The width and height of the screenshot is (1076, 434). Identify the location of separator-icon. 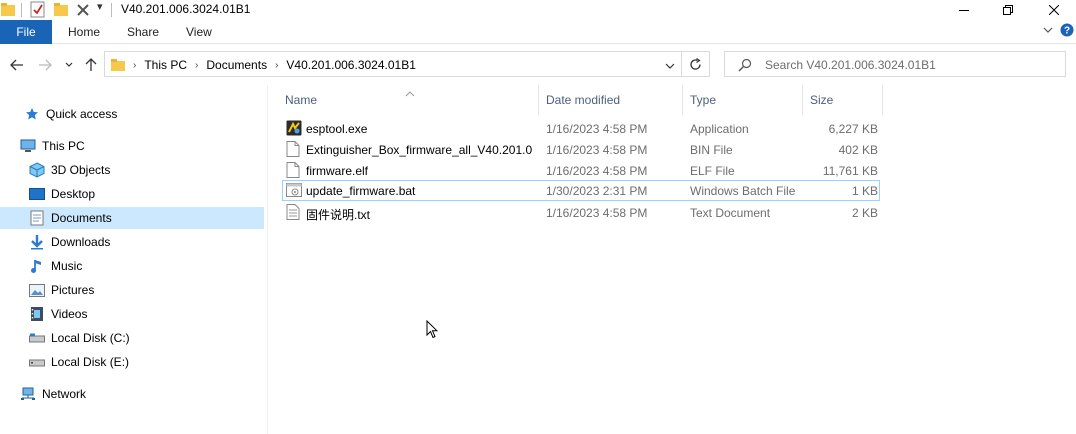
(22, 11).